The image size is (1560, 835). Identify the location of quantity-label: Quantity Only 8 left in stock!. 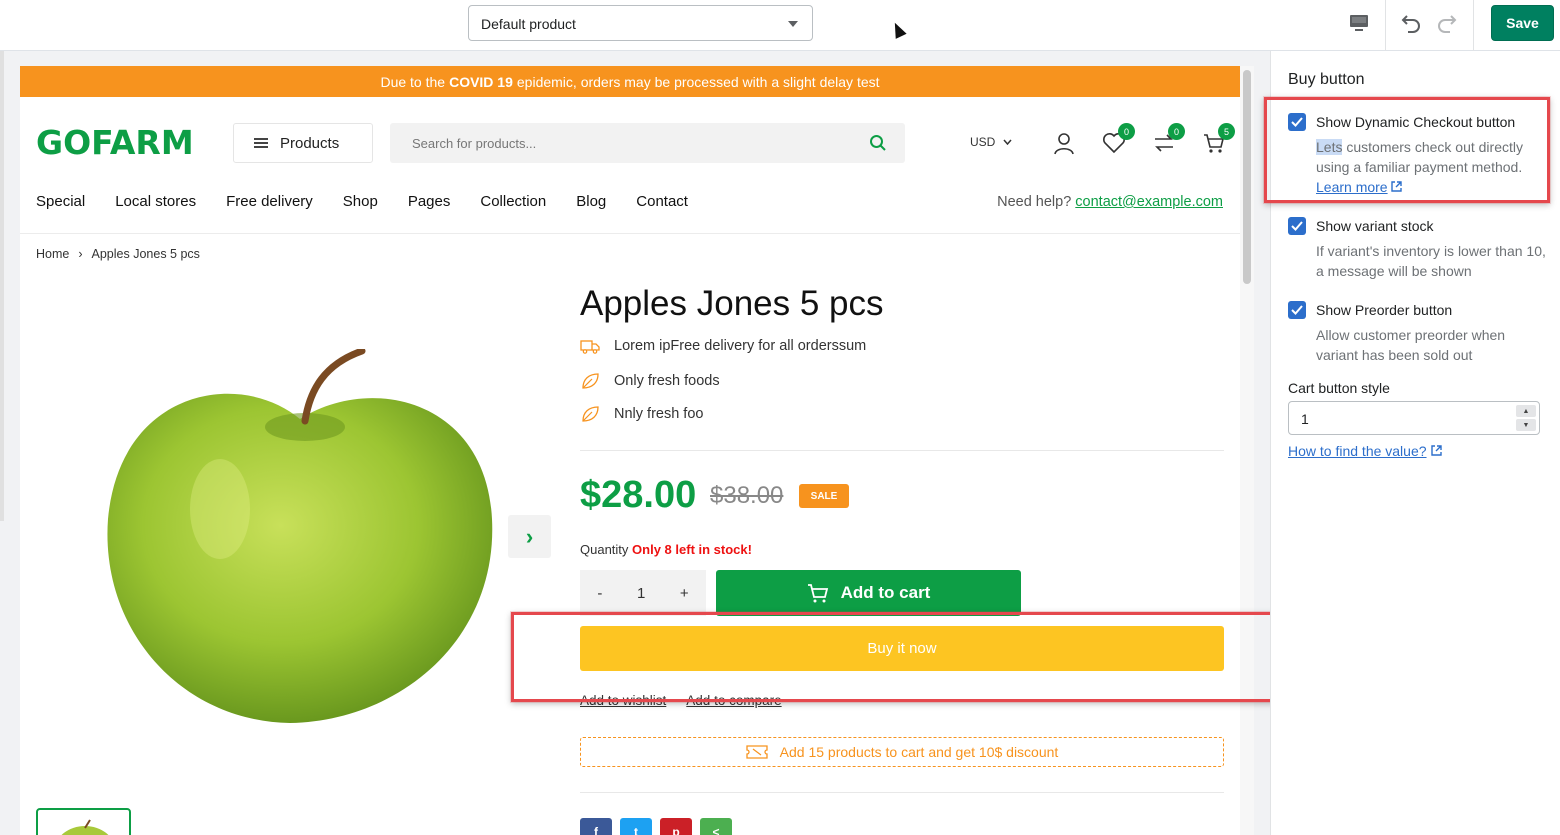
(666, 549).